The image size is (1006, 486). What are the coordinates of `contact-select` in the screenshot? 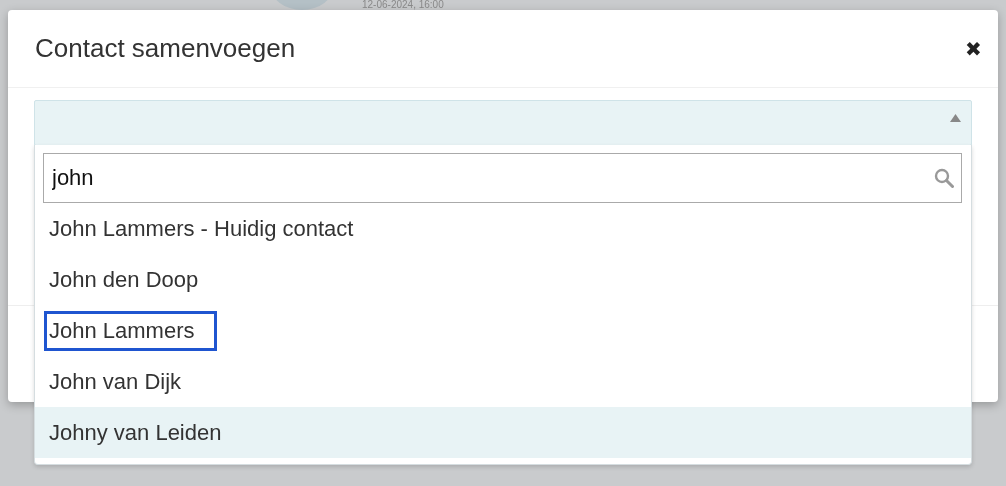 It's located at (503, 123).